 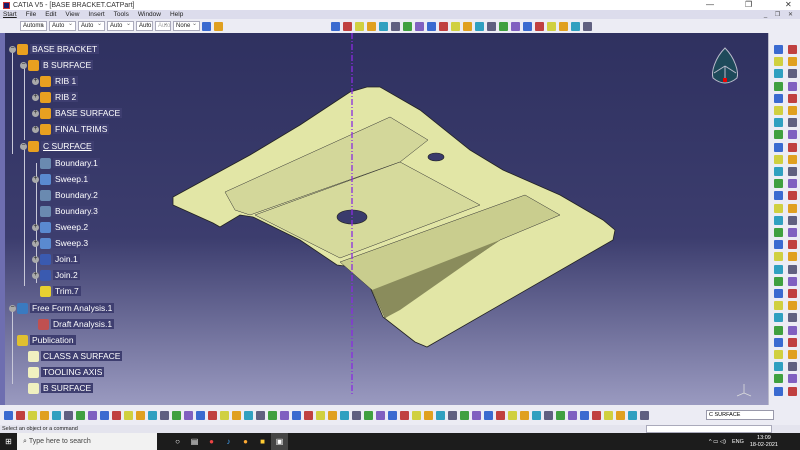 I want to click on minimize-button: —, so click(x=710, y=4).